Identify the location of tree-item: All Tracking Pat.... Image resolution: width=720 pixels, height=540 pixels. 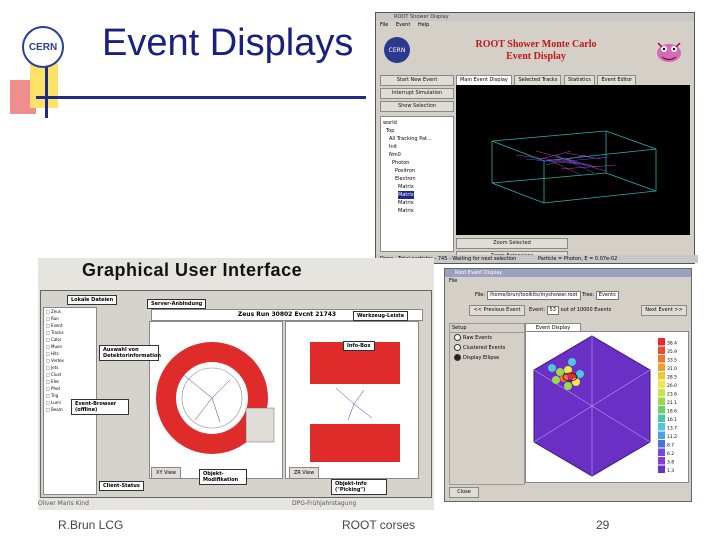
(417, 139).